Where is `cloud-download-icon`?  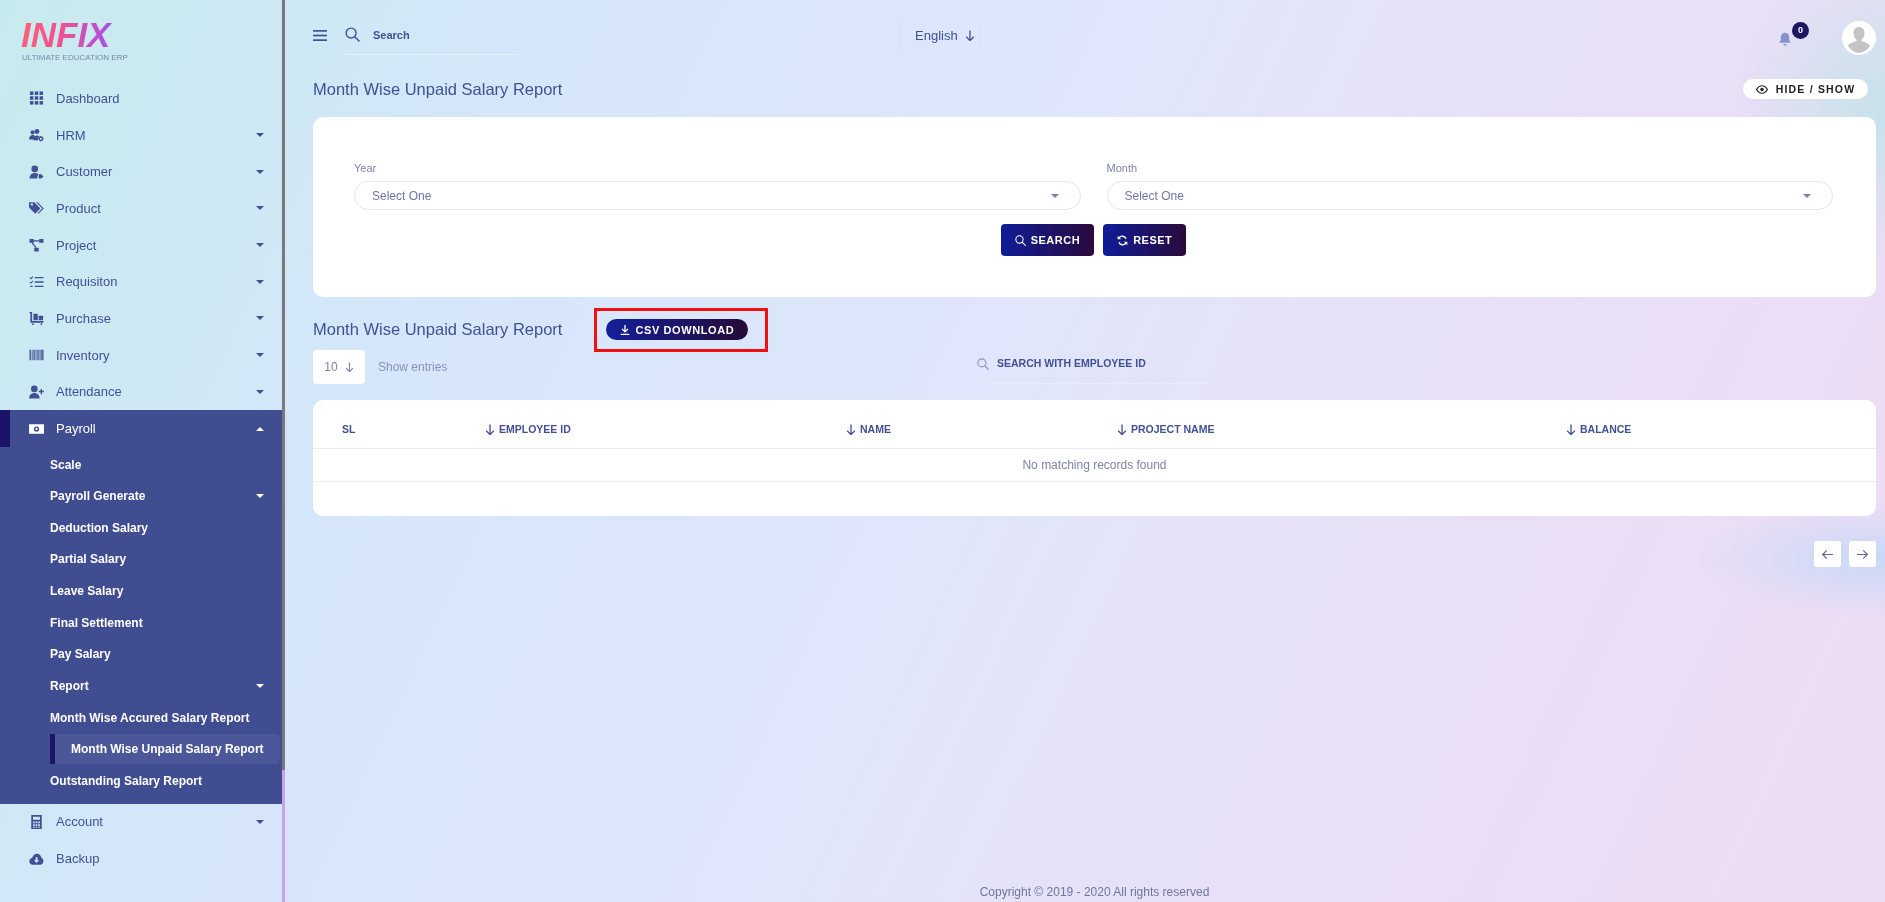 cloud-download-icon is located at coordinates (36, 858).